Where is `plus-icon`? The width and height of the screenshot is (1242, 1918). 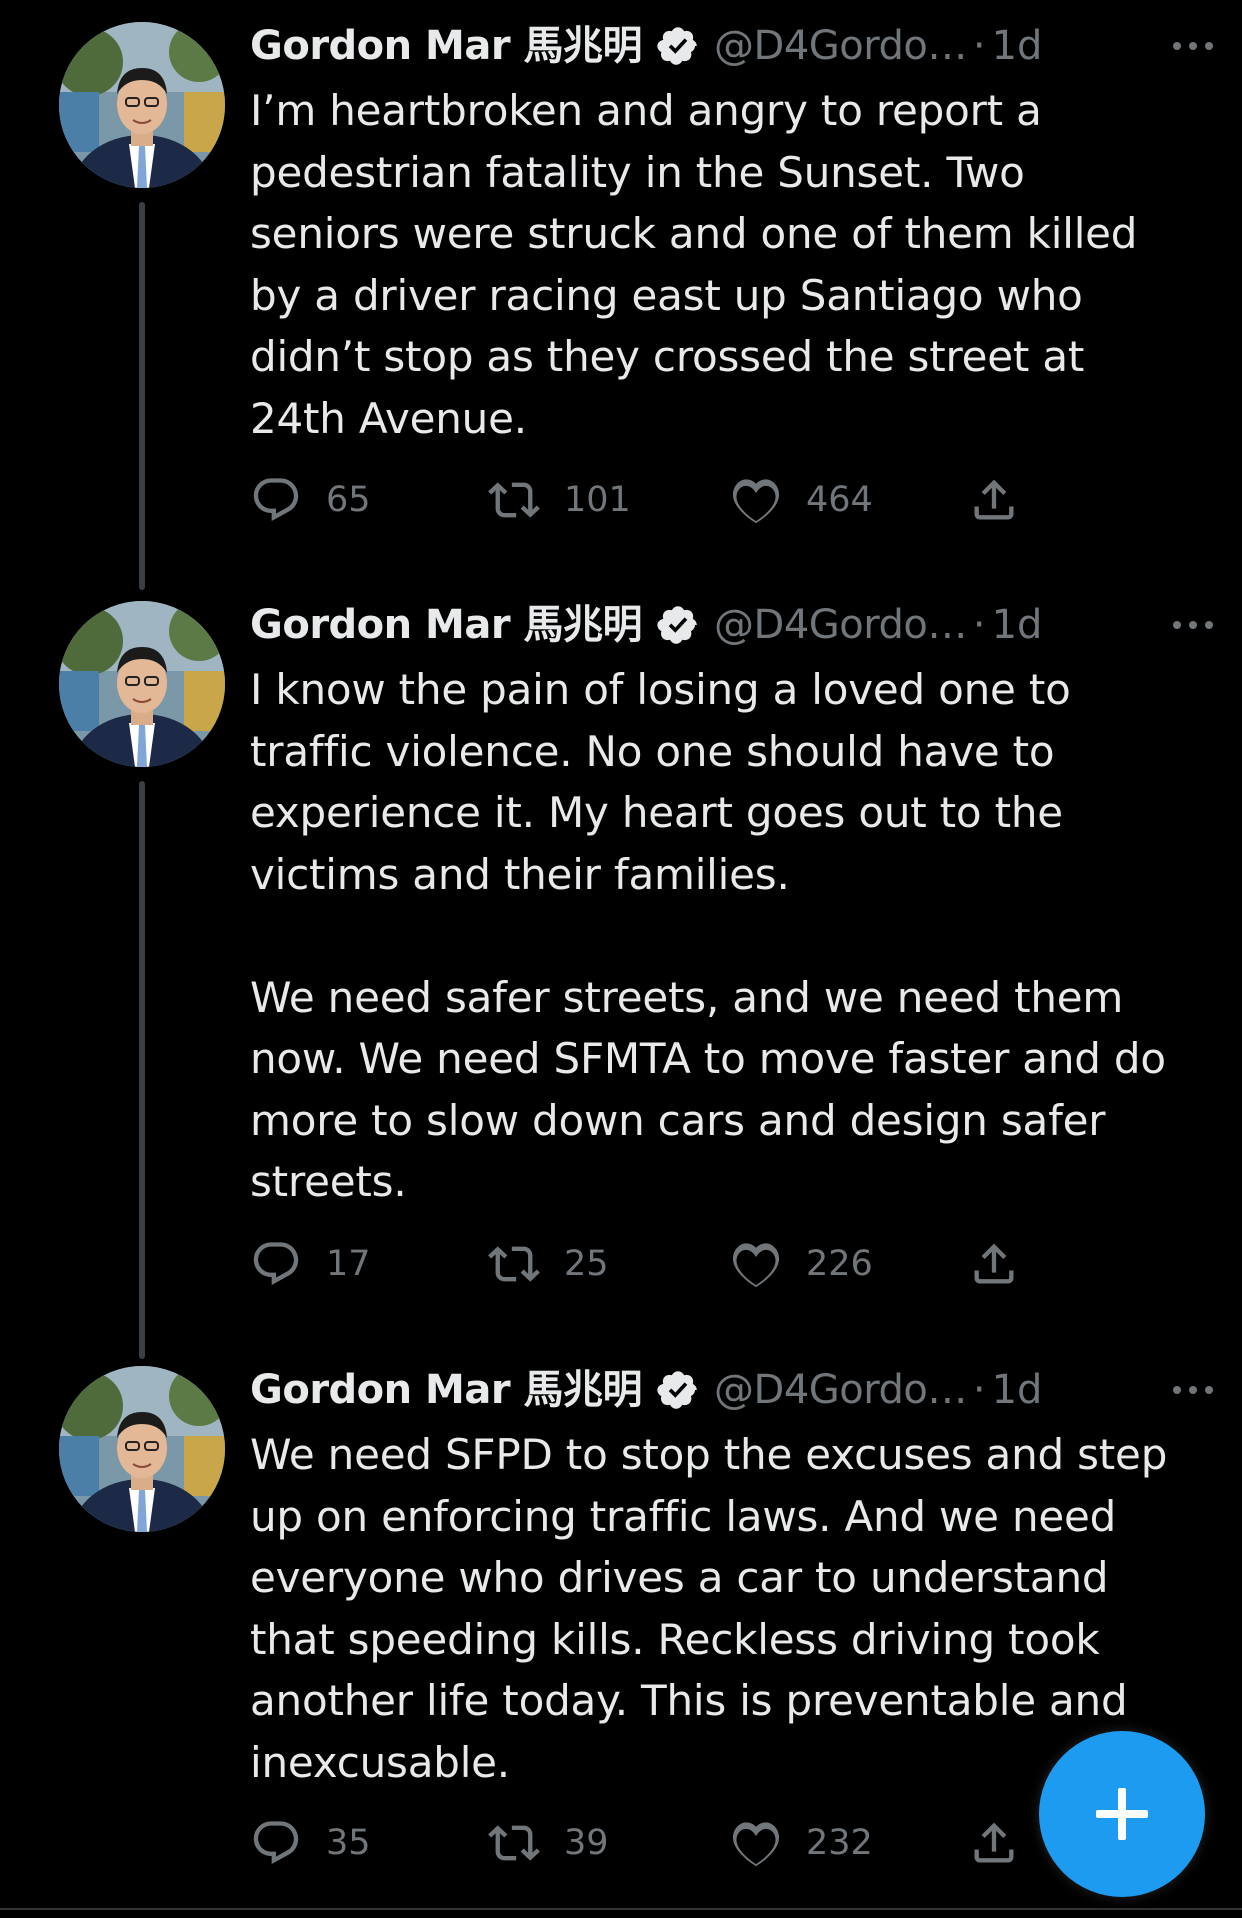 plus-icon is located at coordinates (1122, 1814).